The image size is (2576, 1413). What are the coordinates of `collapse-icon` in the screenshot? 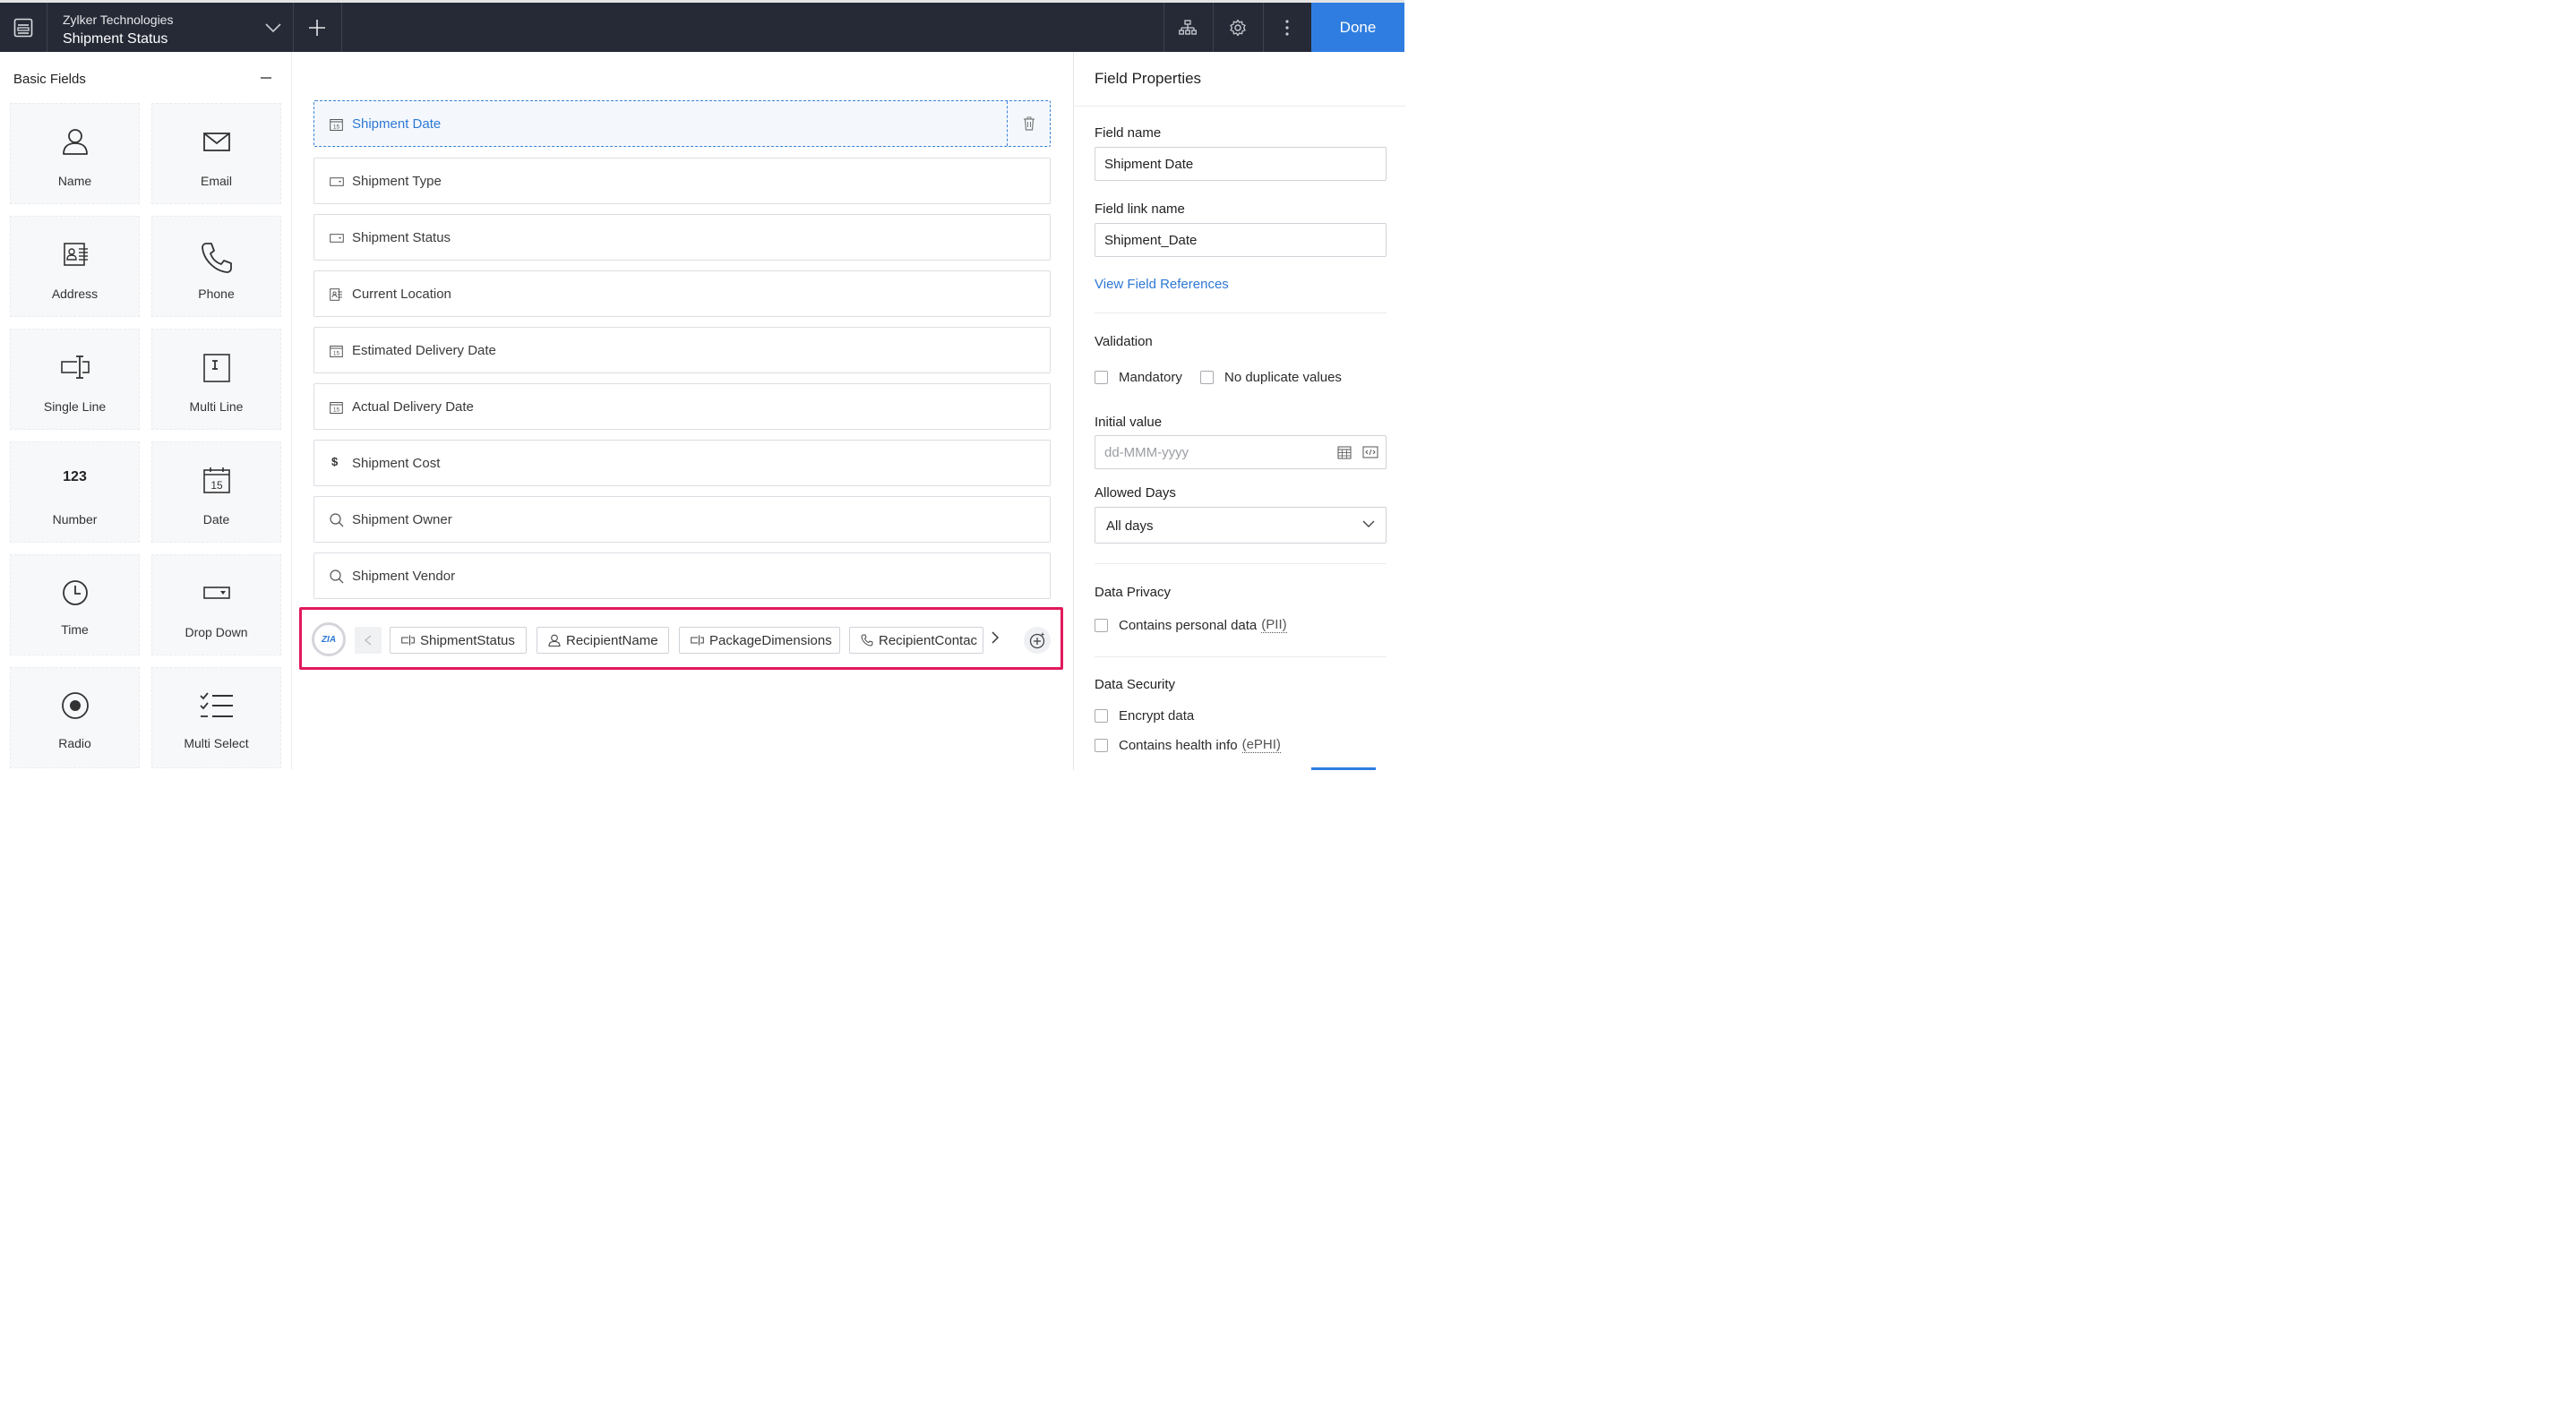 It's located at (266, 78).